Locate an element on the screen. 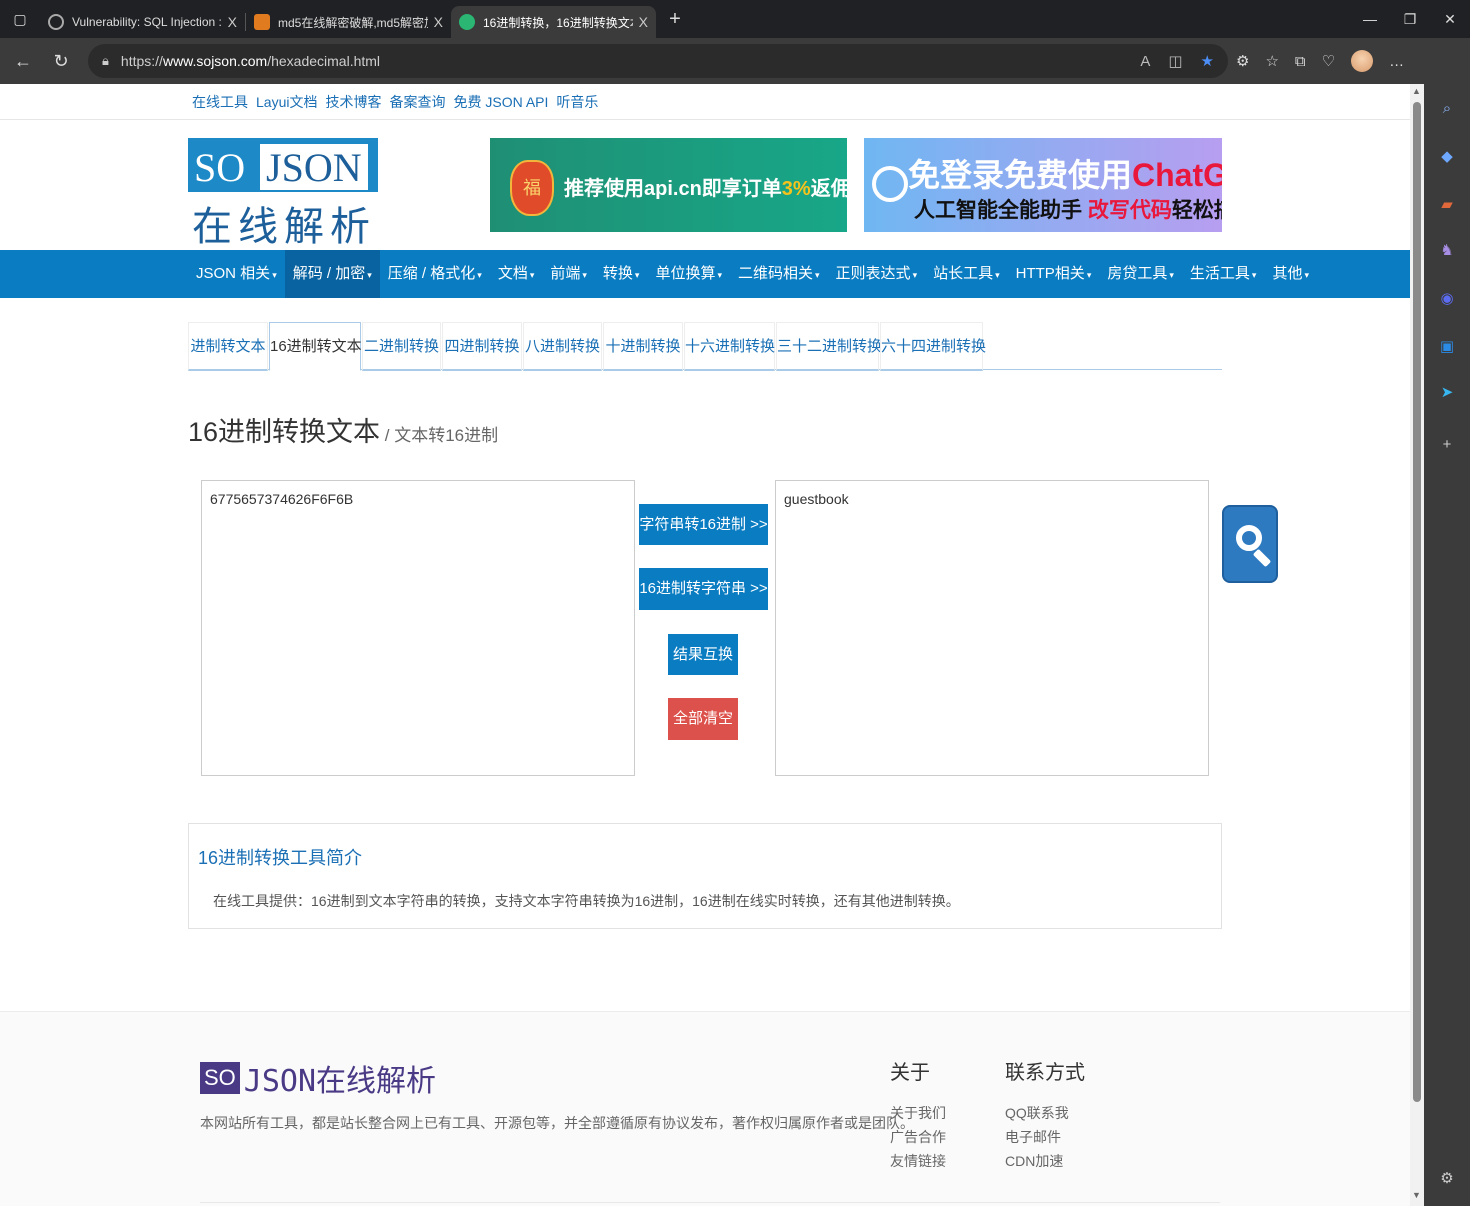  tab-base4: 四进制转换 is located at coordinates (482, 346).